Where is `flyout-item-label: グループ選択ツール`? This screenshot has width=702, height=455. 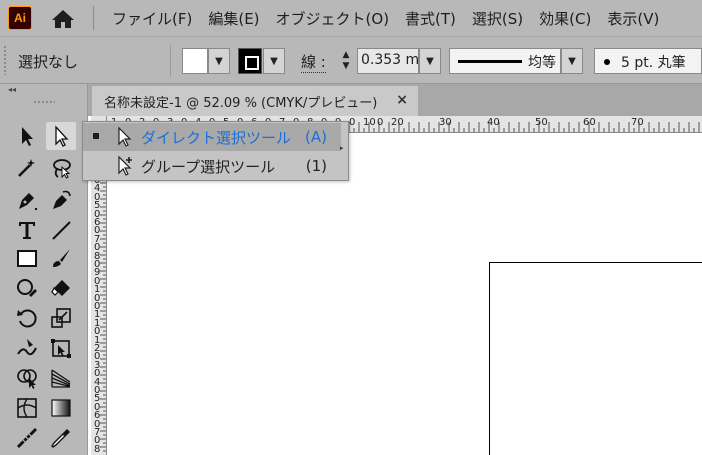 flyout-item-label: グループ選択ツール is located at coordinates (208, 166).